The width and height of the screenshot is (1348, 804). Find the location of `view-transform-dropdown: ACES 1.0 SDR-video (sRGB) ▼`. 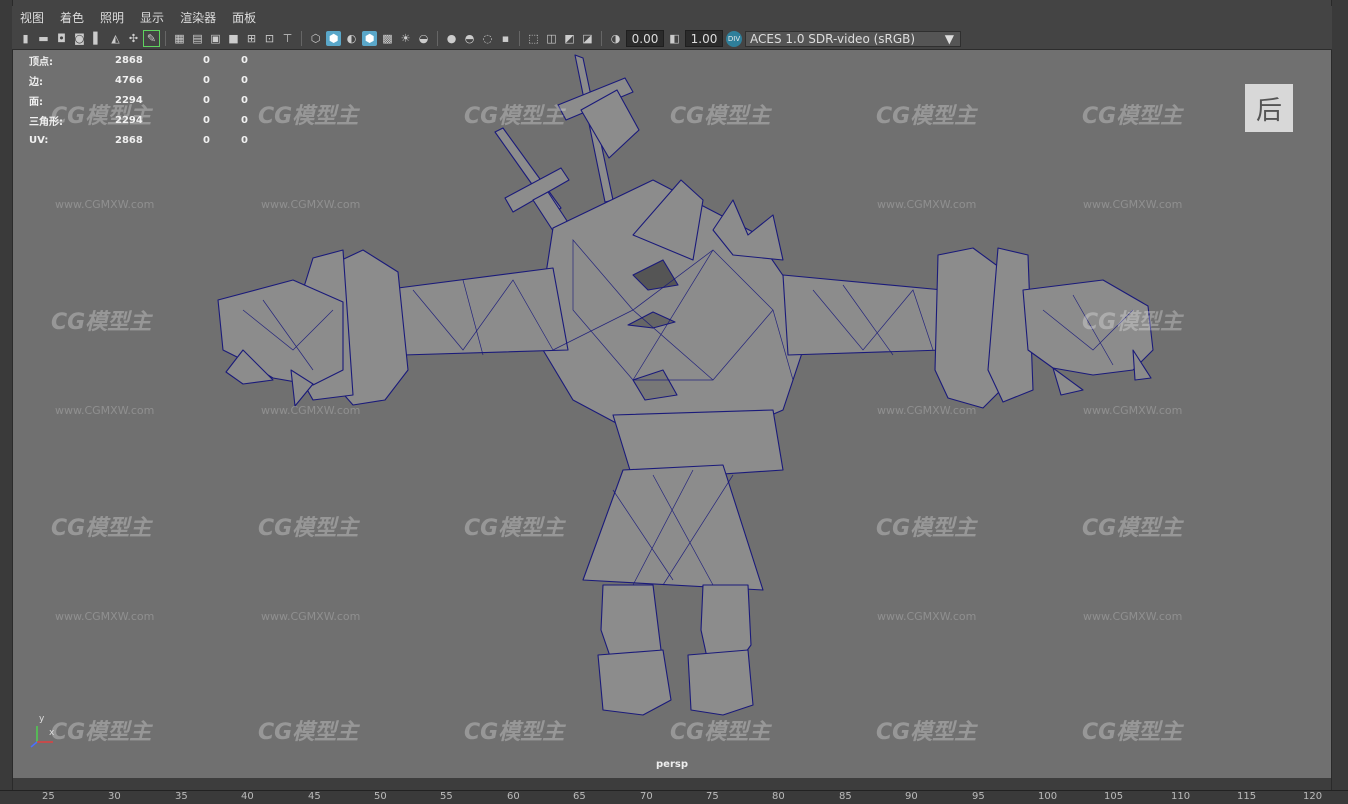

view-transform-dropdown: ACES 1.0 SDR-video (sRGB) ▼ is located at coordinates (853, 38).